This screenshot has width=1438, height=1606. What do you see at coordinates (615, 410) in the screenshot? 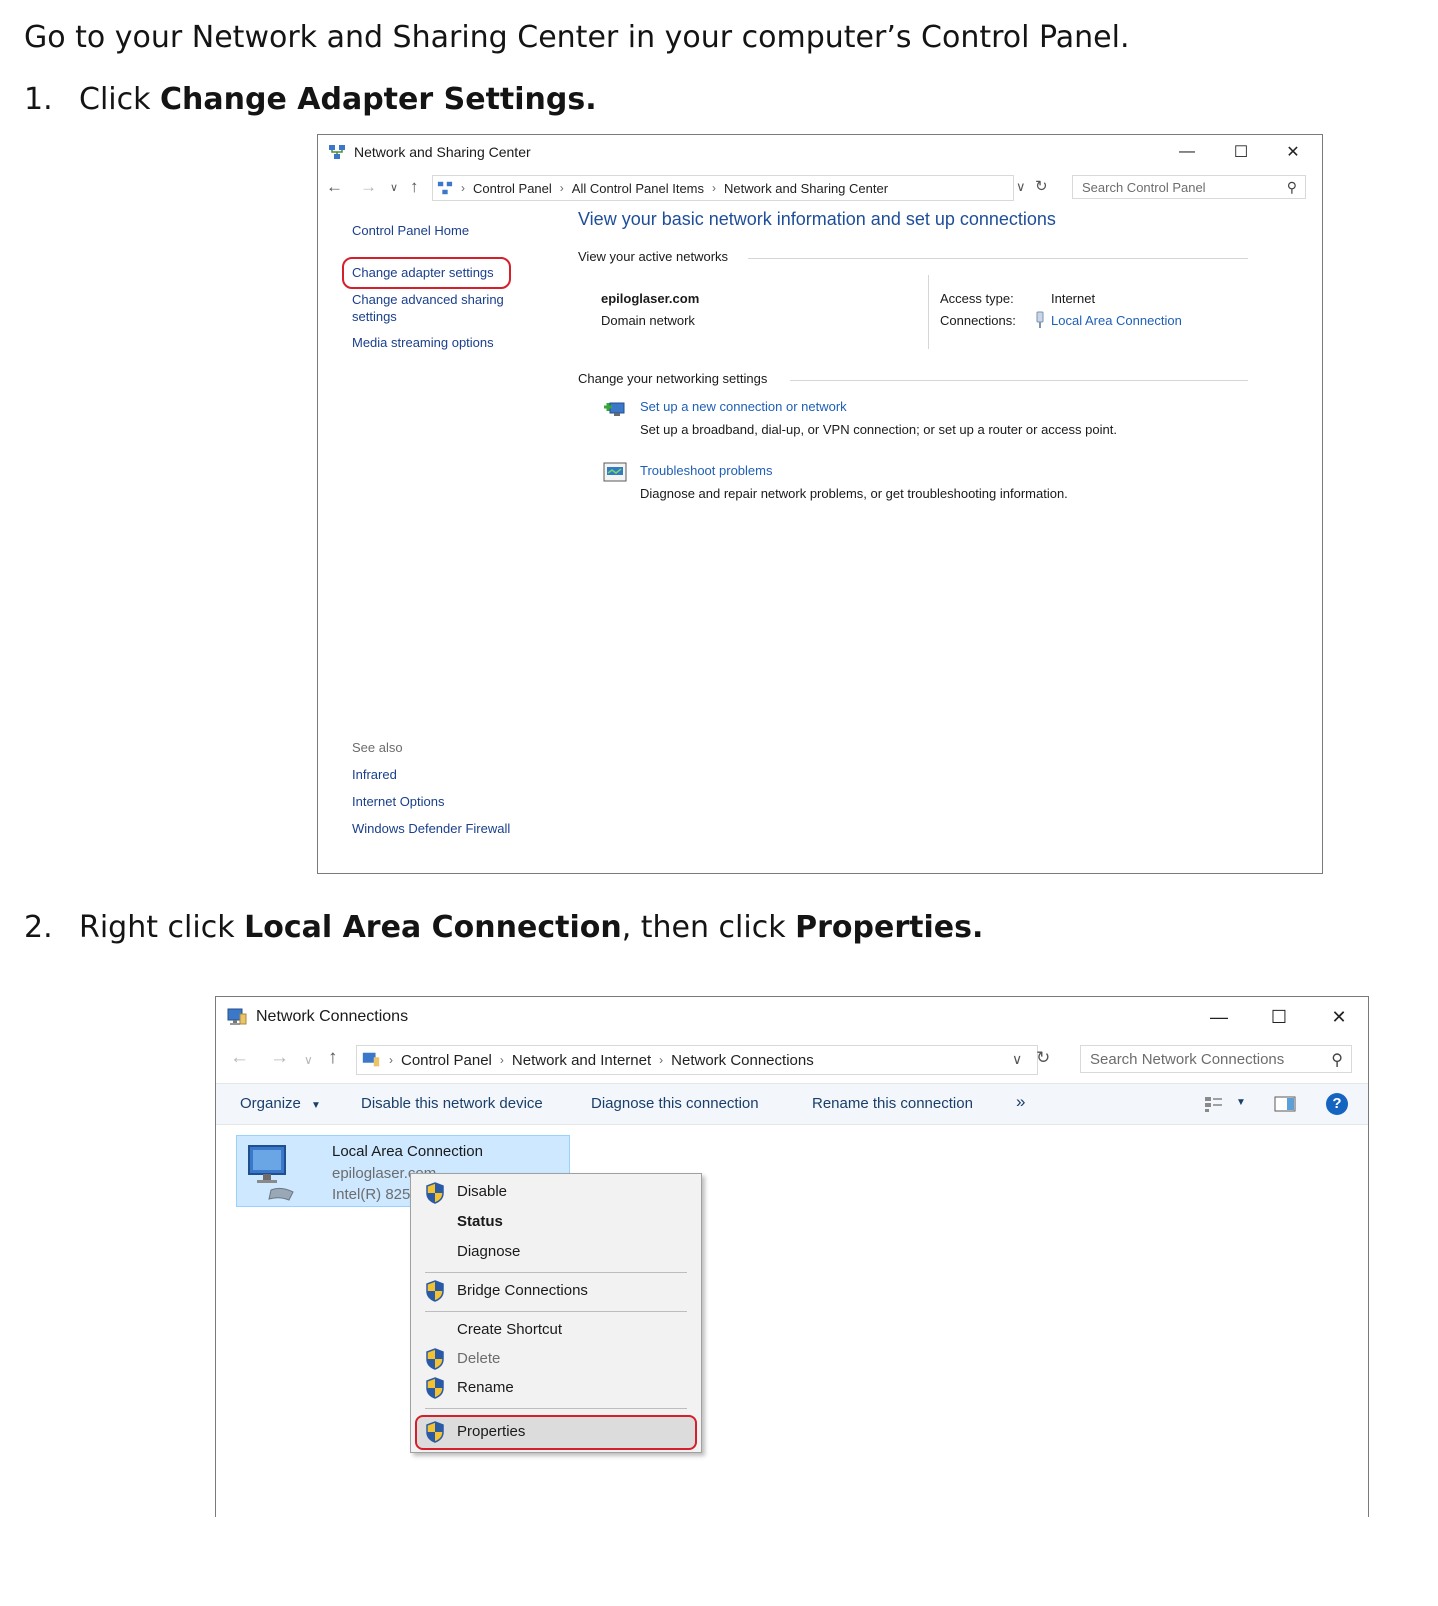
I see `setup-connection-icon` at bounding box center [615, 410].